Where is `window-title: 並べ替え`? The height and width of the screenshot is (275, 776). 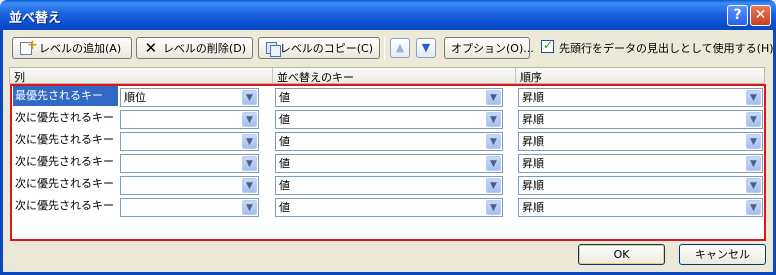
window-title: 並べ替え is located at coordinates (35, 18).